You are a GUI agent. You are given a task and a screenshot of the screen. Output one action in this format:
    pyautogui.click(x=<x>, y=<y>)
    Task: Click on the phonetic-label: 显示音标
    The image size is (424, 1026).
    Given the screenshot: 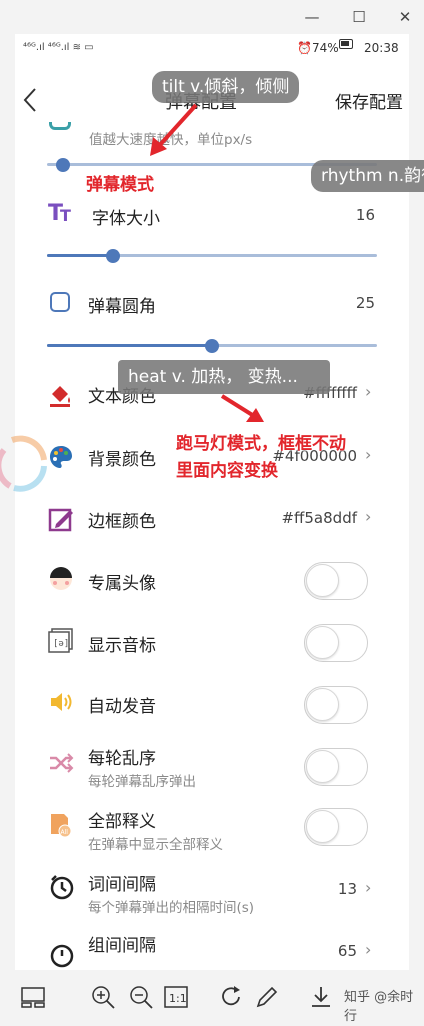 What is the action you would take?
    pyautogui.click(x=122, y=646)
    